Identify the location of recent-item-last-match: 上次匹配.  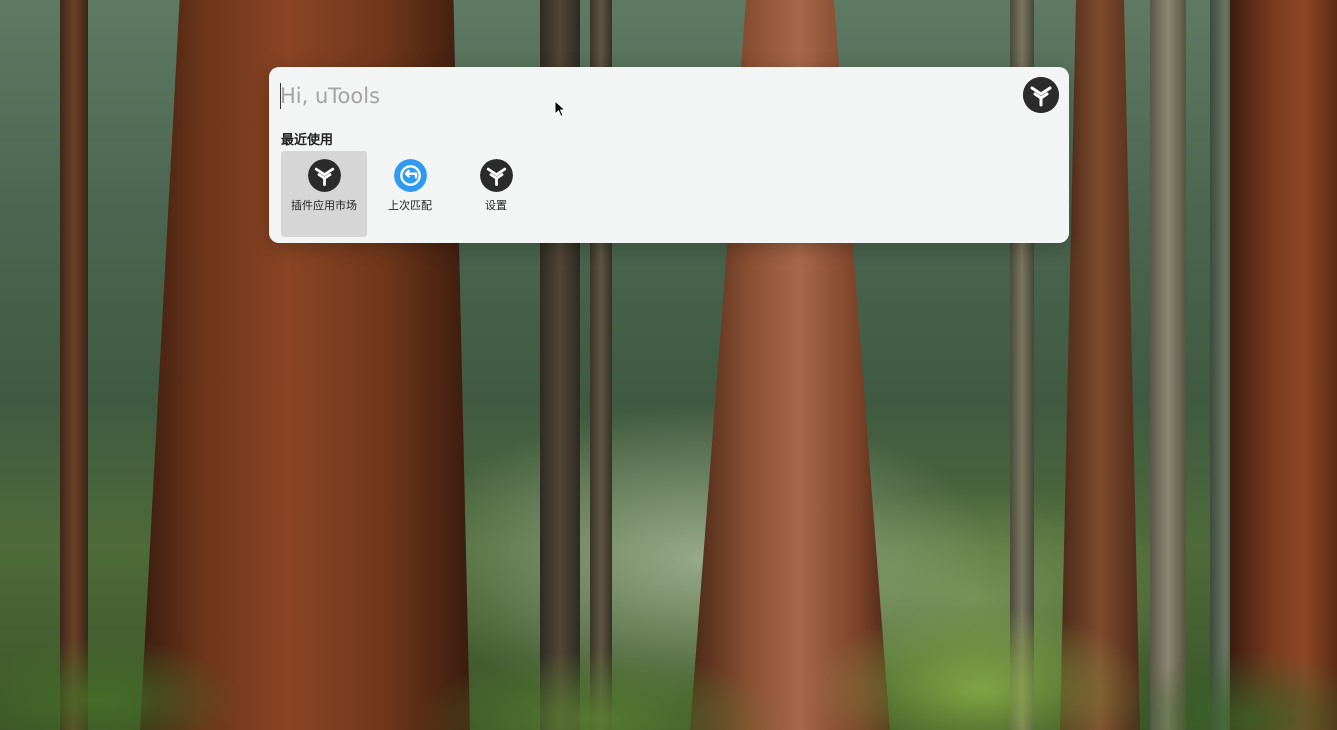
(410, 194).